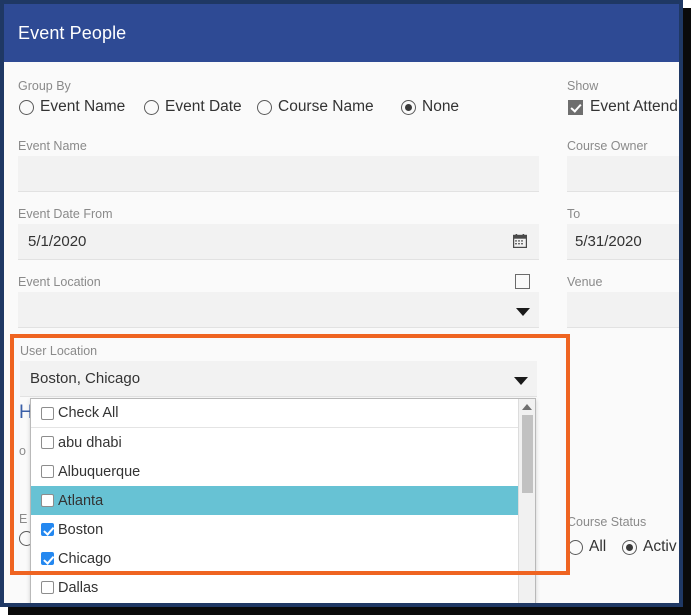  What do you see at coordinates (81, 529) in the screenshot?
I see `dropdown-option-label: Boston` at bounding box center [81, 529].